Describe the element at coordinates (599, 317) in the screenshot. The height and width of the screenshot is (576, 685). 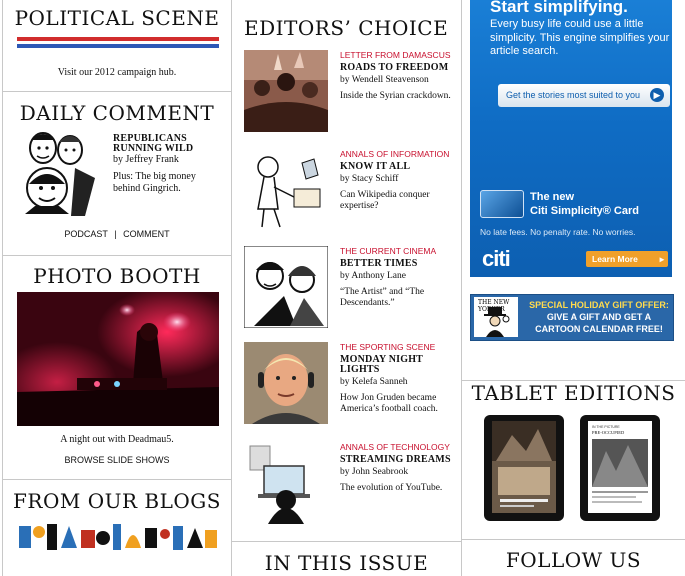
I see `holiday-line-2: GIVE A GIFT AND GET A` at that location.